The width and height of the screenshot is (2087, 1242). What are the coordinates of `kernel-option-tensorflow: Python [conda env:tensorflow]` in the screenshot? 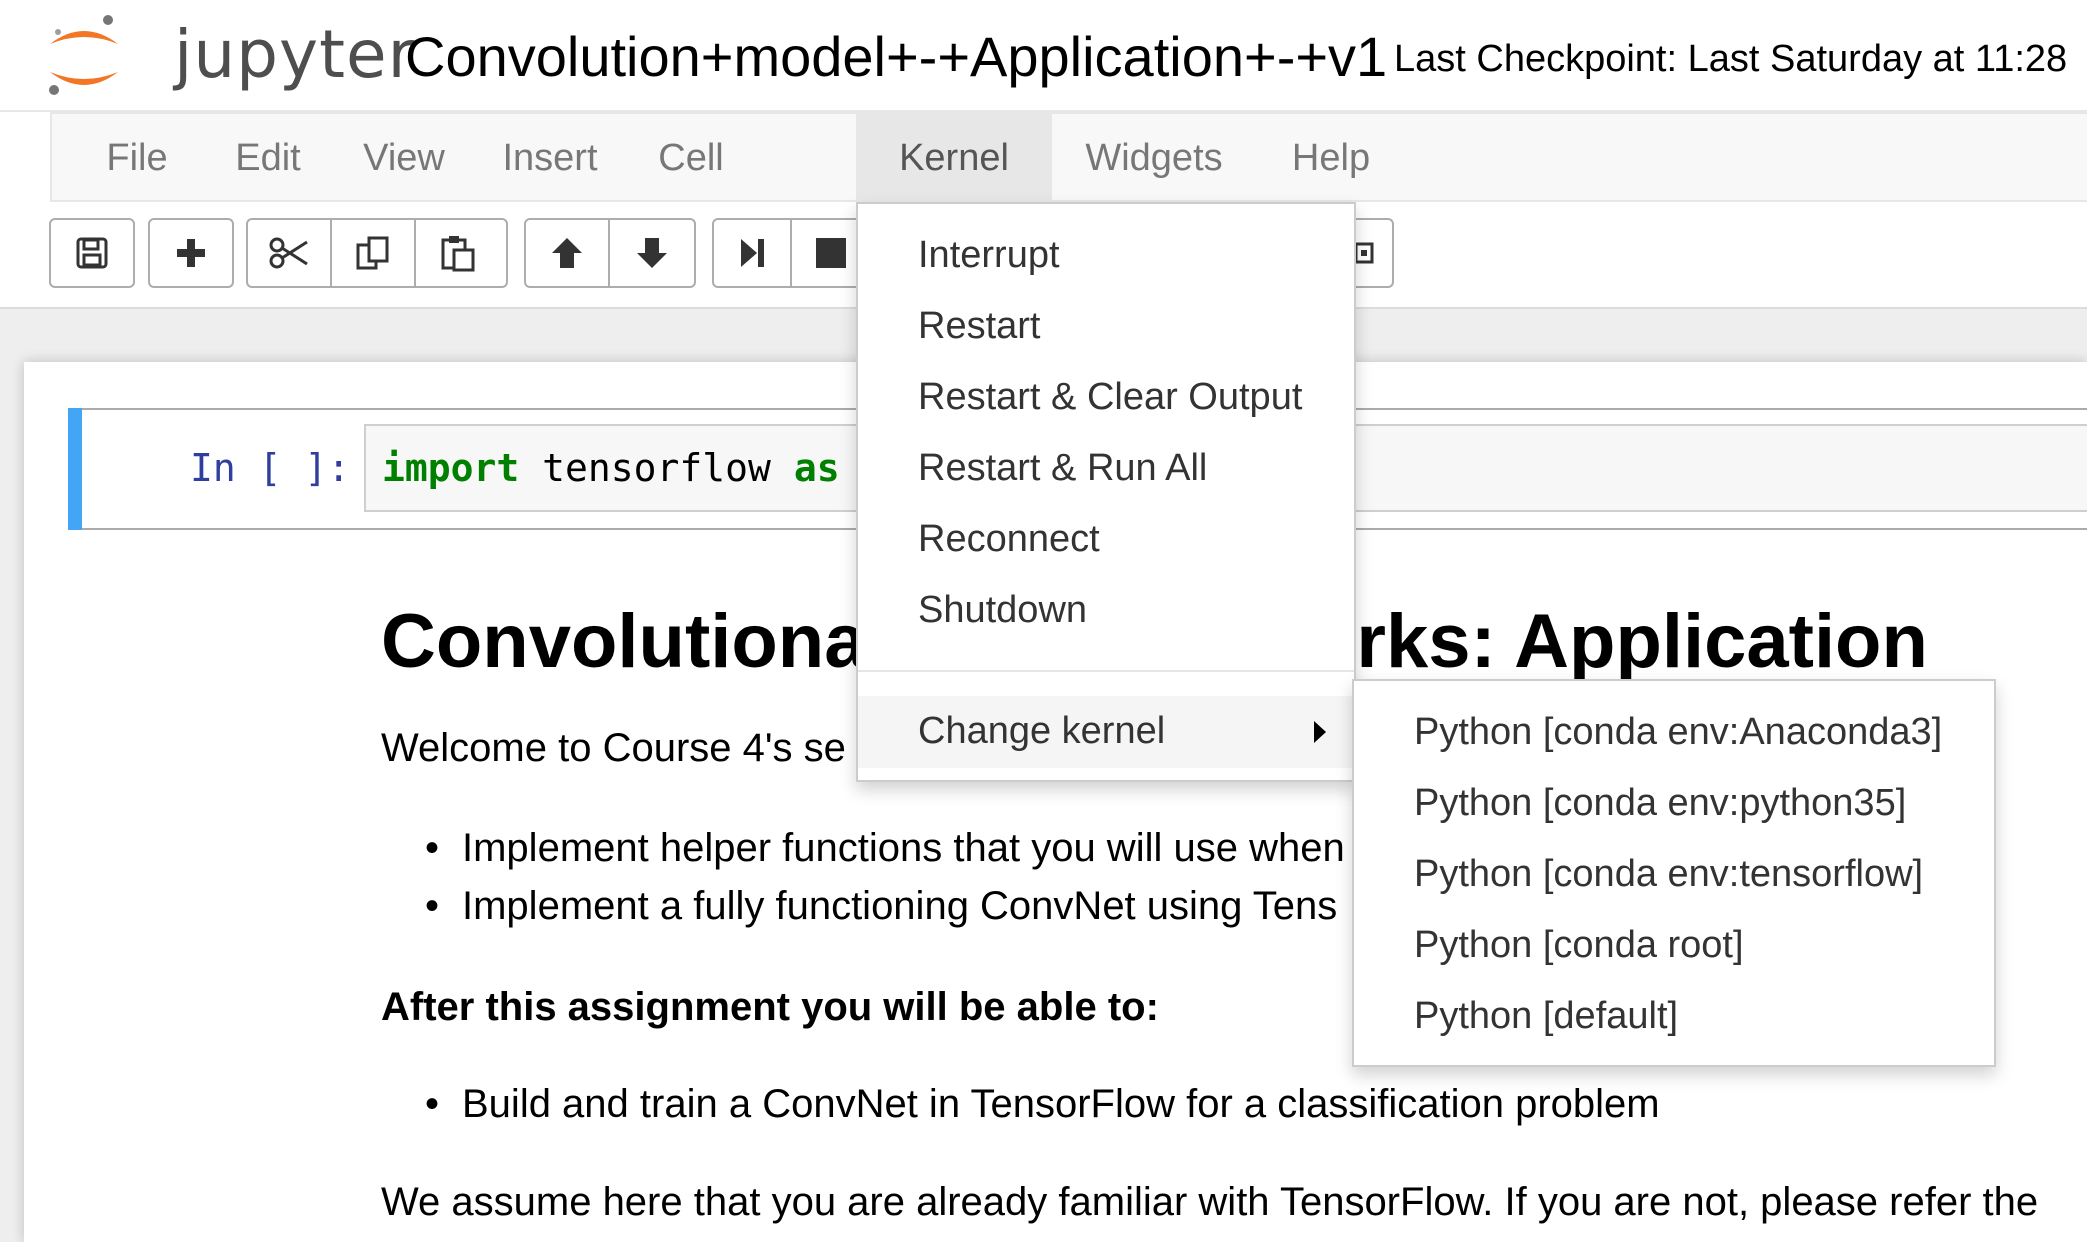 It's located at (1668, 874).